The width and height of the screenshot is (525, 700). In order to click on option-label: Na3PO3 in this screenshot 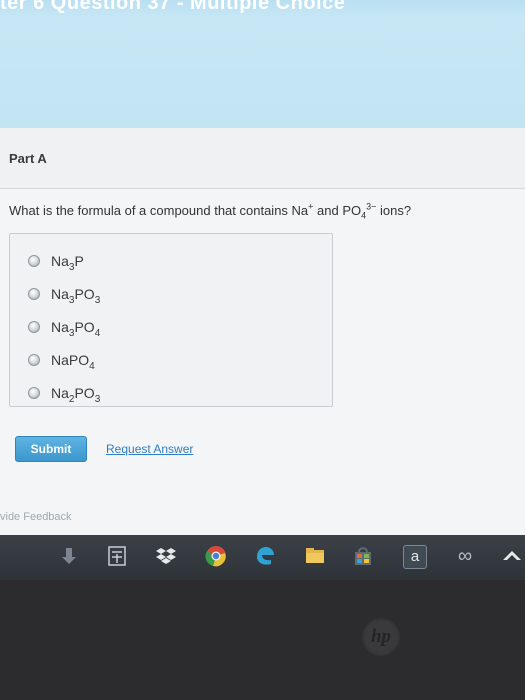, I will do `click(76, 296)`.